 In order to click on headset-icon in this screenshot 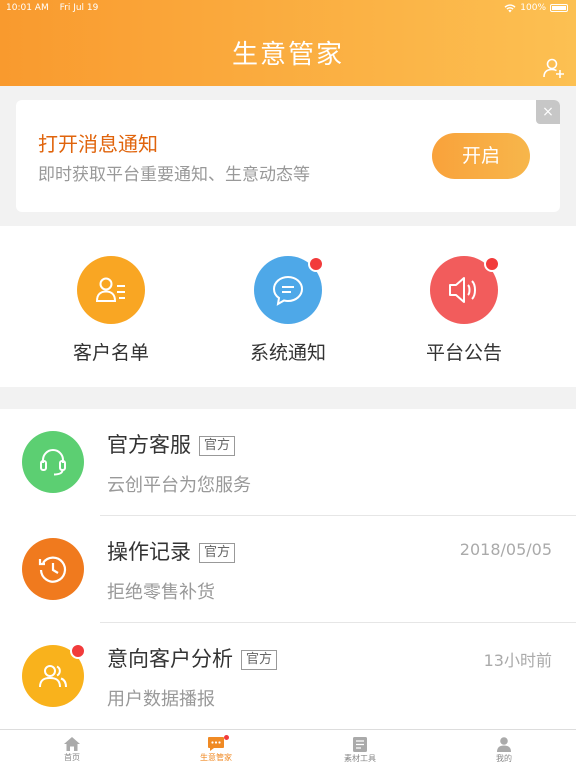, I will do `click(53, 462)`.